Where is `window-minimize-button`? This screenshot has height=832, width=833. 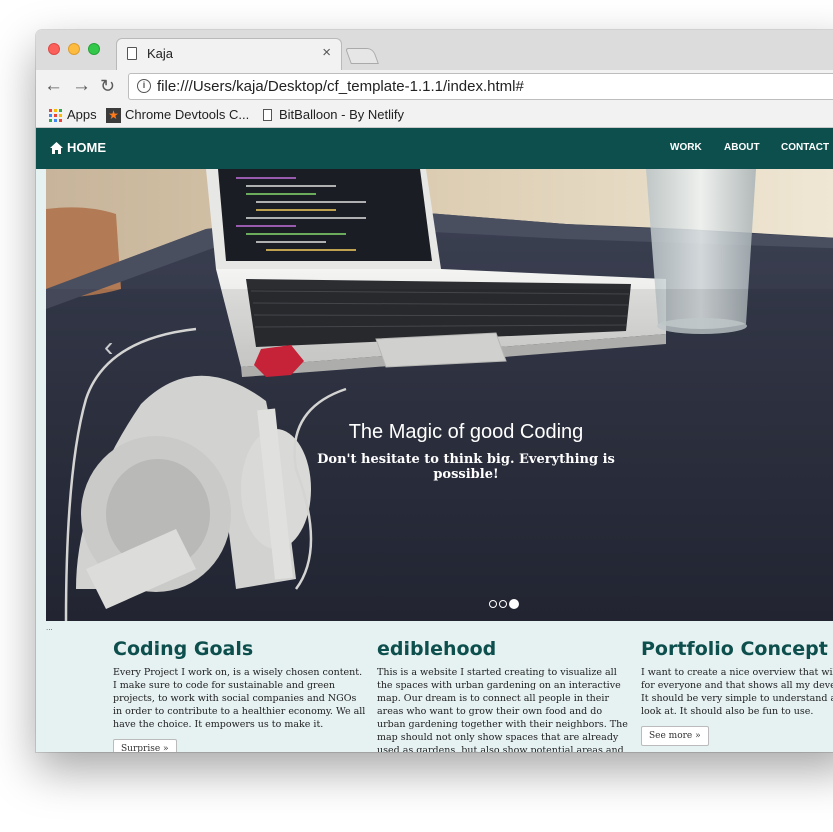 window-minimize-button is located at coordinates (74, 49).